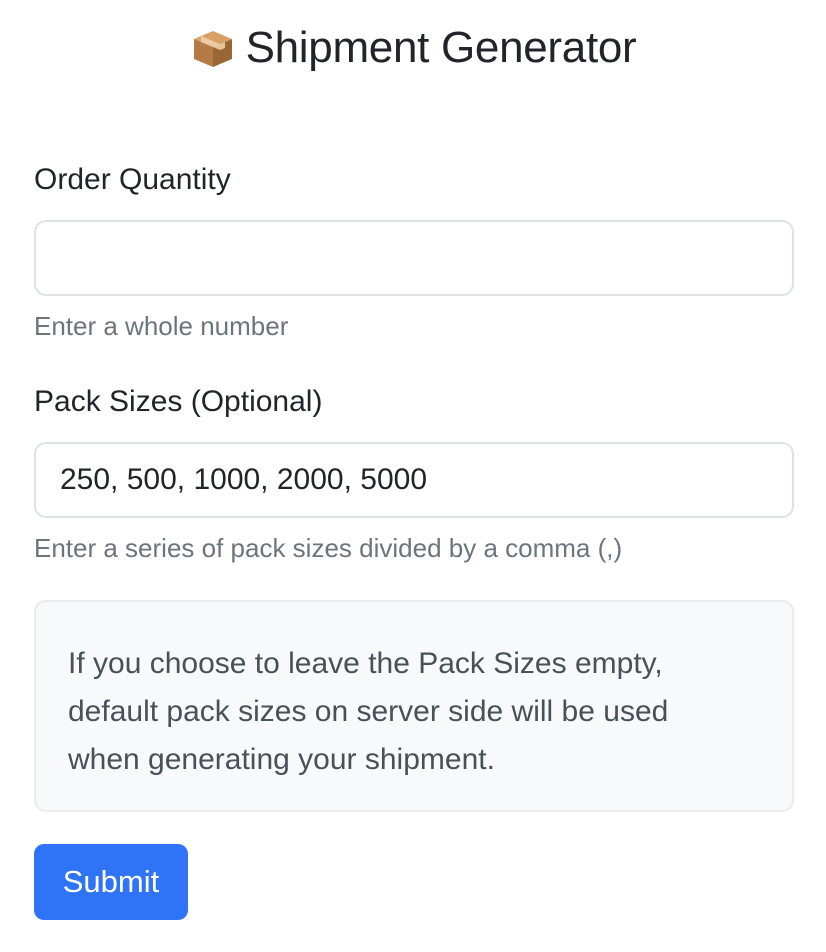  I want to click on page-header: Shipment Generator, so click(413, 48).